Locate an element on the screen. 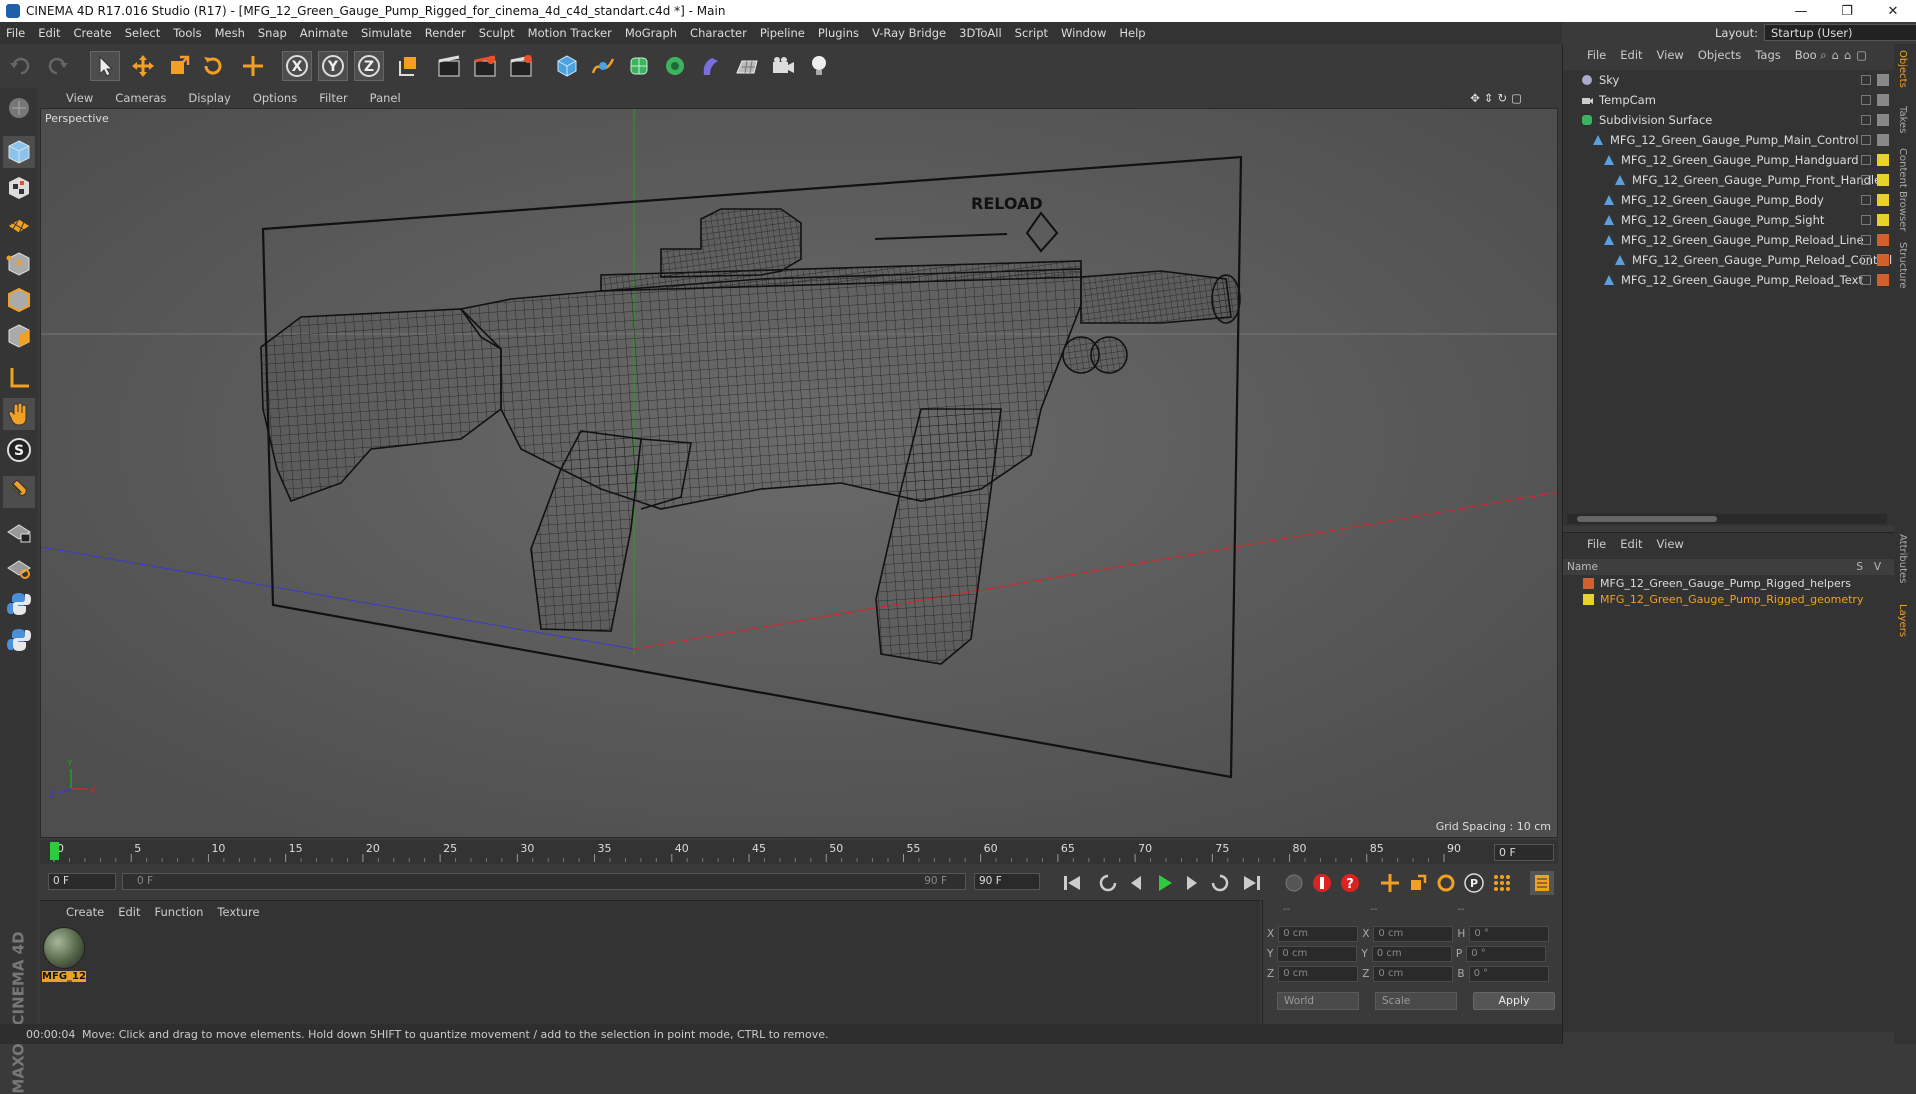 The image size is (1916, 1094). object-tree-row: MFG_12_Green_Gauge_Pump_Body is located at coordinates (1729, 200).